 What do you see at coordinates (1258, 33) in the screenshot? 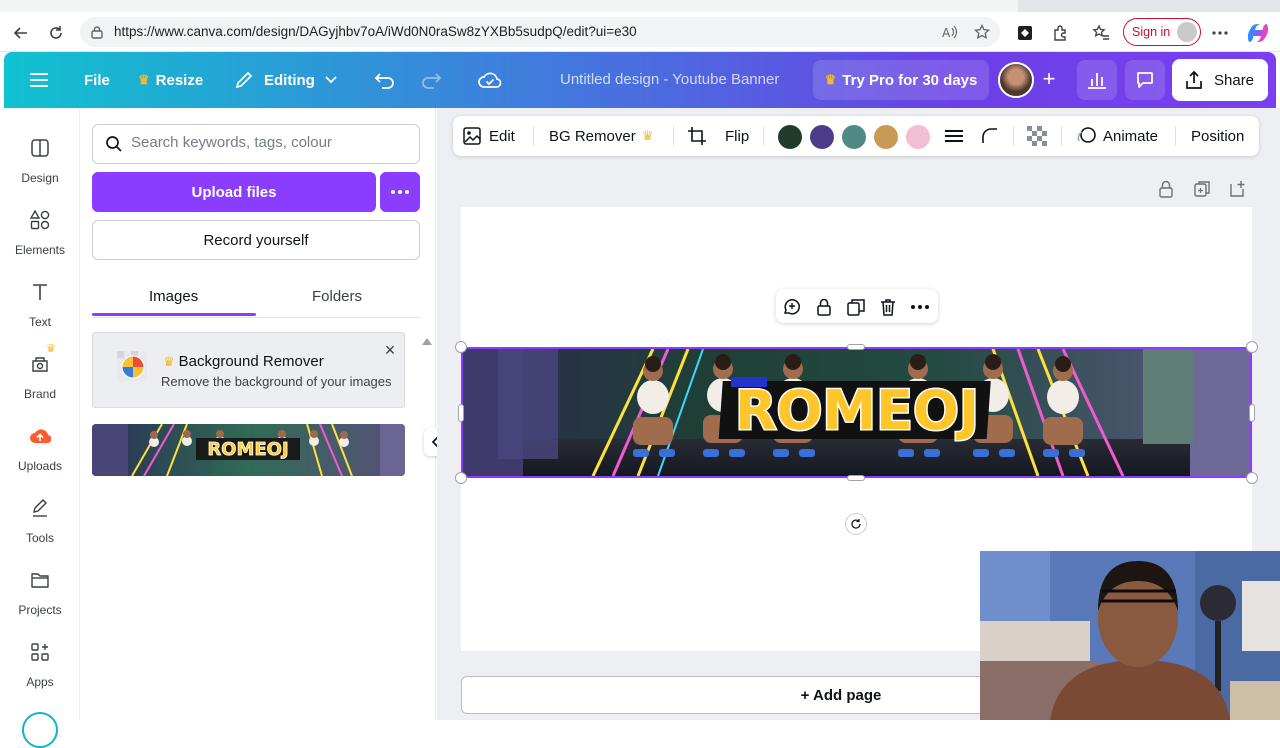
I see `copilot-icon` at bounding box center [1258, 33].